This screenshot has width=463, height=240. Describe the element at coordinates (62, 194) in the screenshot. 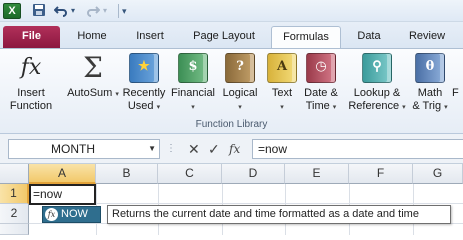

I see `active-cell-a1: =now` at that location.